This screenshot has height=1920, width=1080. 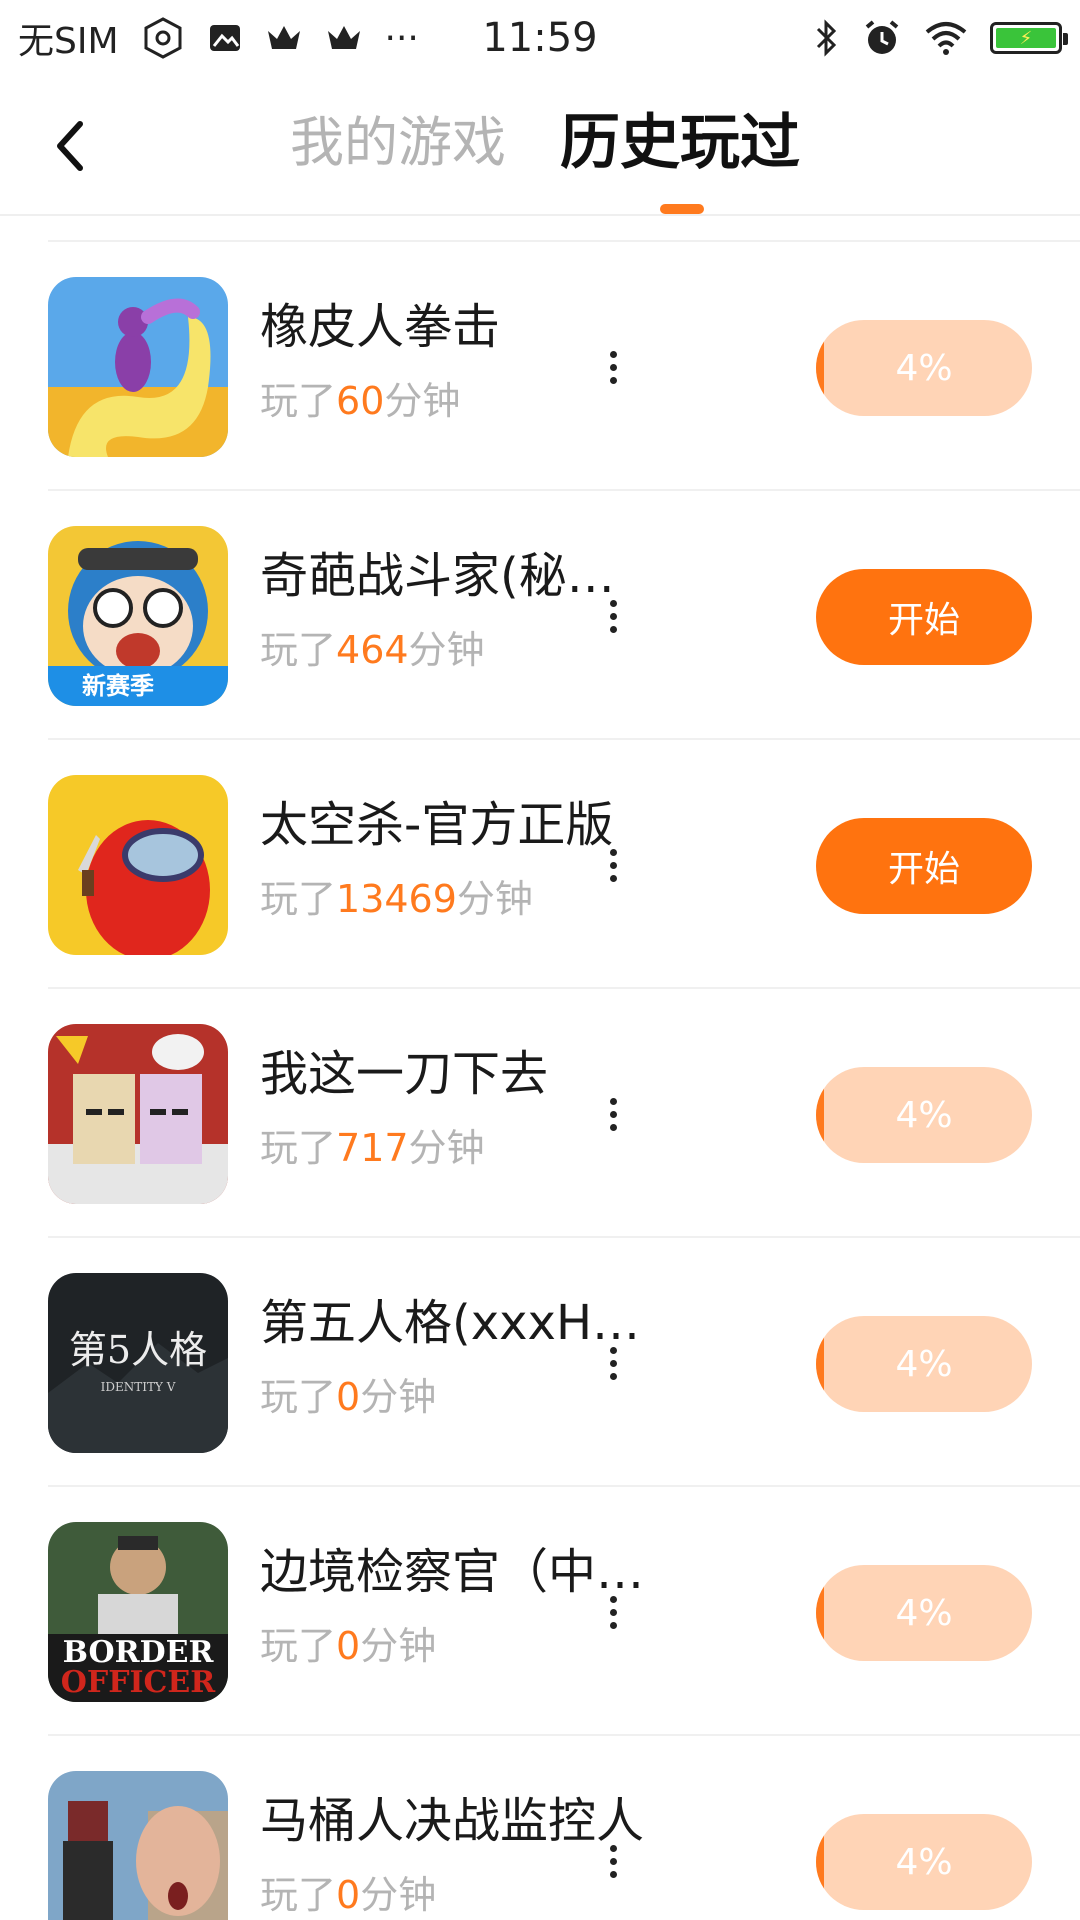 I want to click on back-button, so click(x=70, y=146).